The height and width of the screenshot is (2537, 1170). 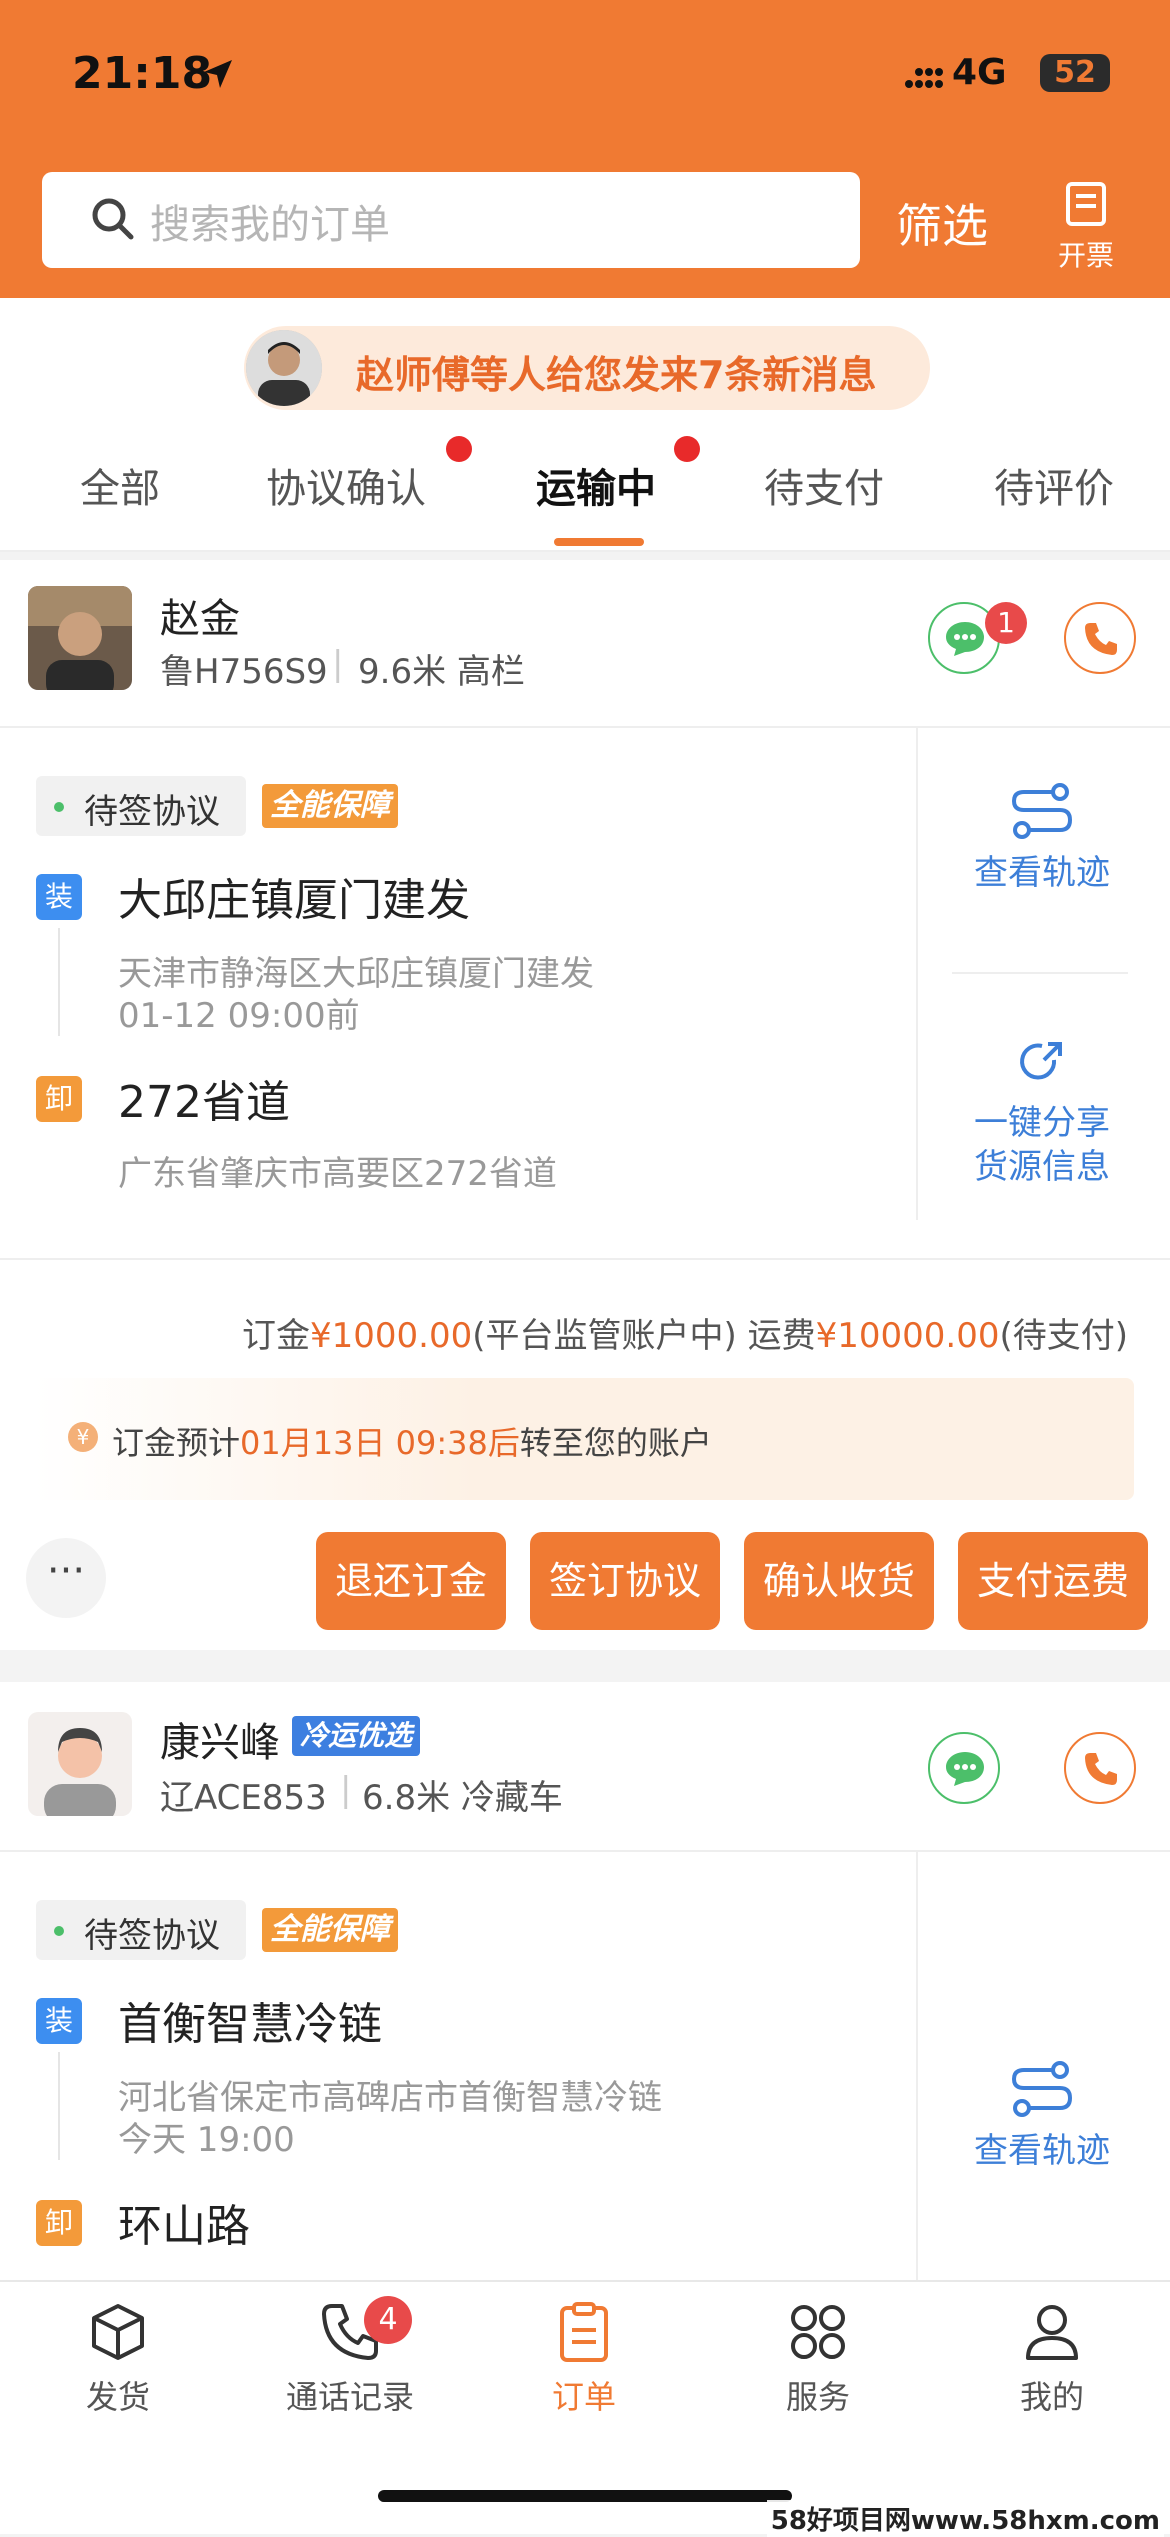 I want to click on nav-services: 服务, so click(x=818, y=2359).